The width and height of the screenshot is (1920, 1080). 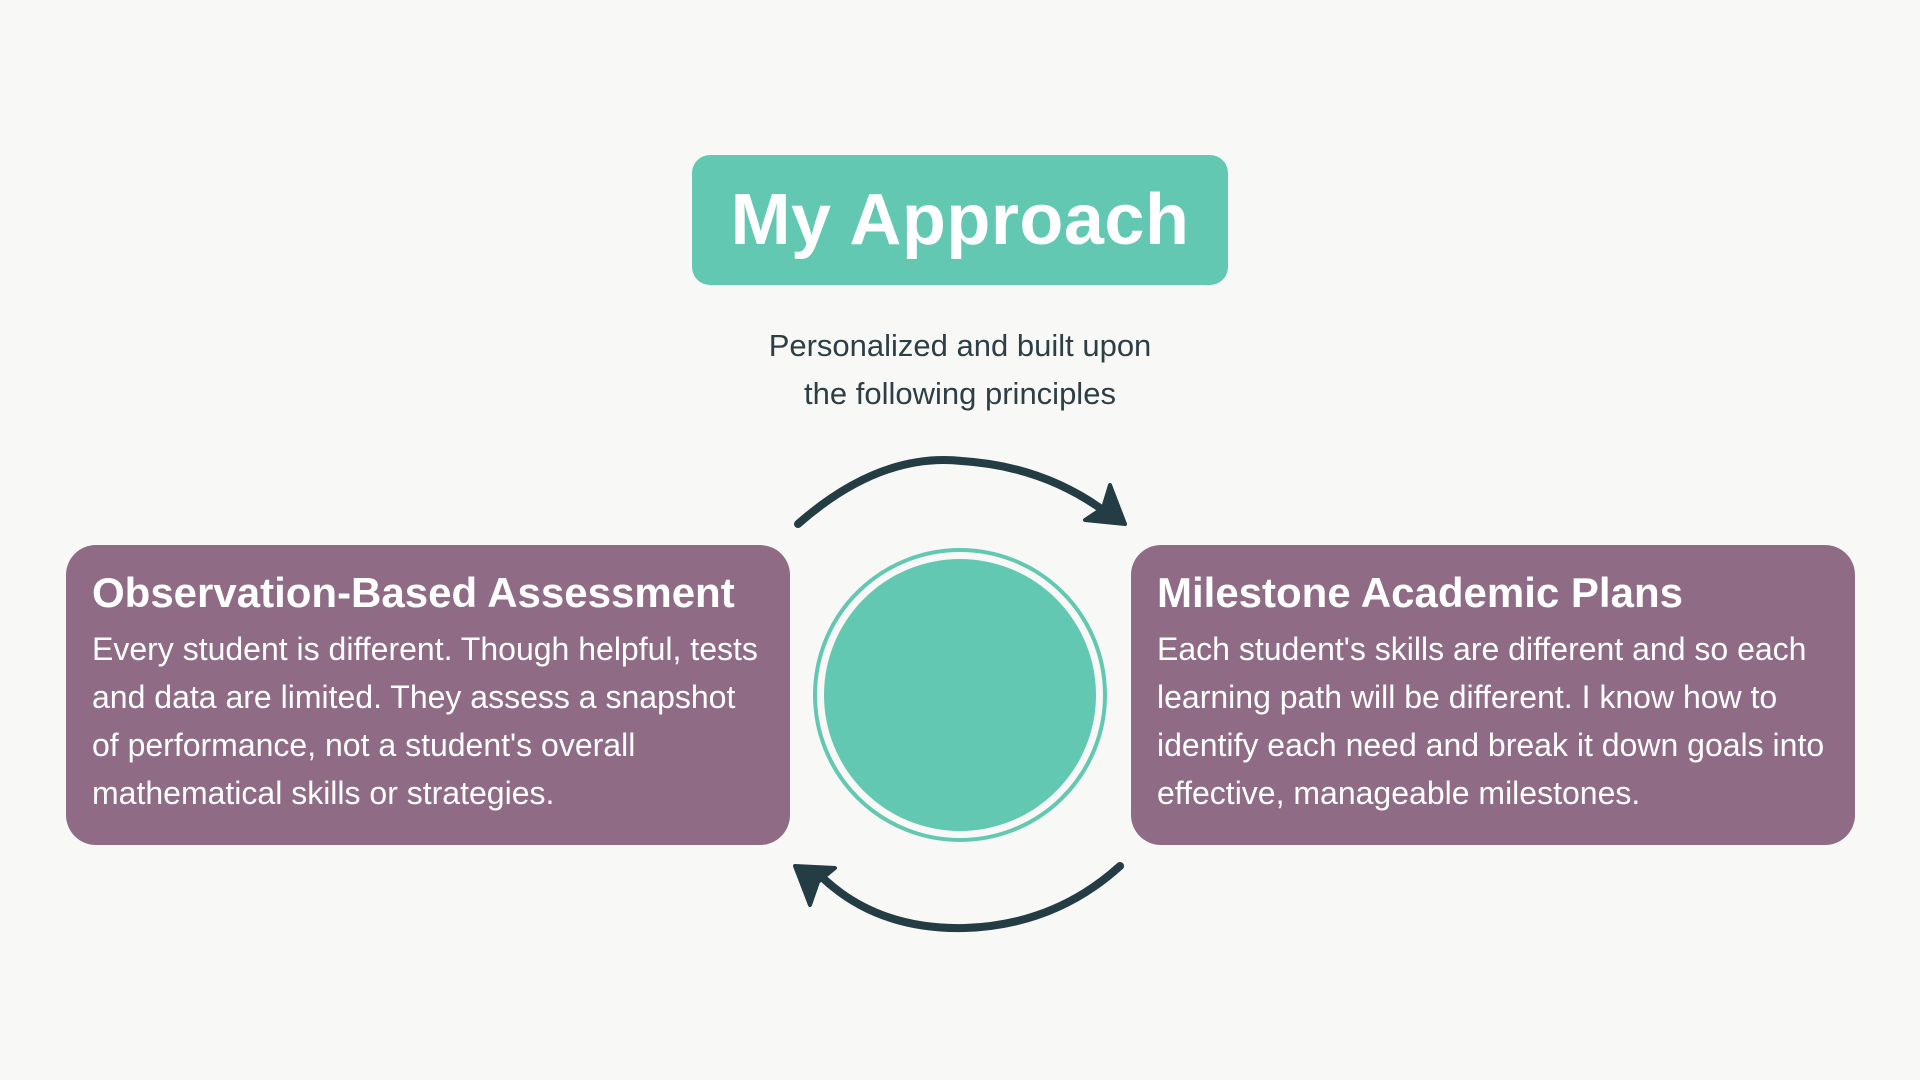 I want to click on curved-arrow-left-icon, so click(x=958, y=897).